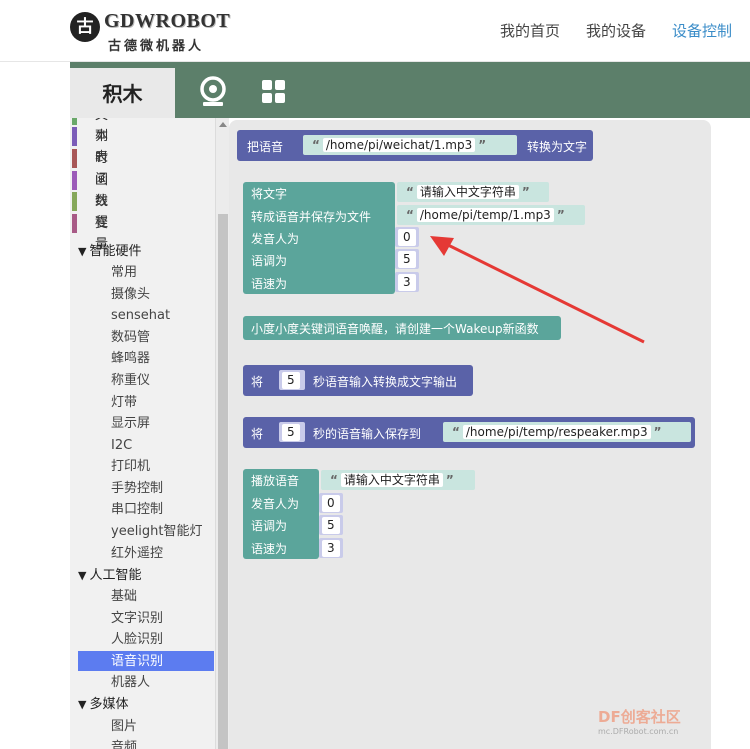 The height and width of the screenshot is (749, 750). Describe the element at coordinates (137, 639) in the screenshot. I see `sidebar-item: 人脸识别` at that location.